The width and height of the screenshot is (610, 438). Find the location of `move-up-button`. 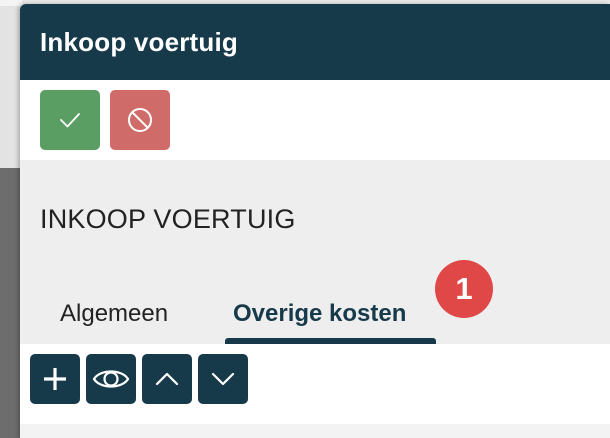

move-up-button is located at coordinates (167, 379).